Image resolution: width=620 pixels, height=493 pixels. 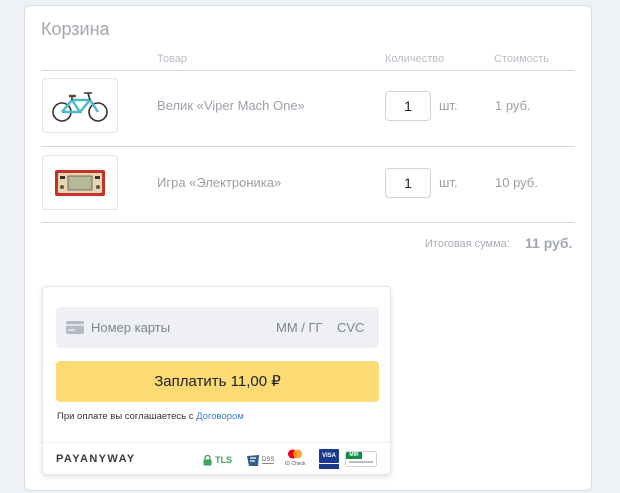 What do you see at coordinates (522, 59) in the screenshot?
I see `column-header-cost: Стоимость` at bounding box center [522, 59].